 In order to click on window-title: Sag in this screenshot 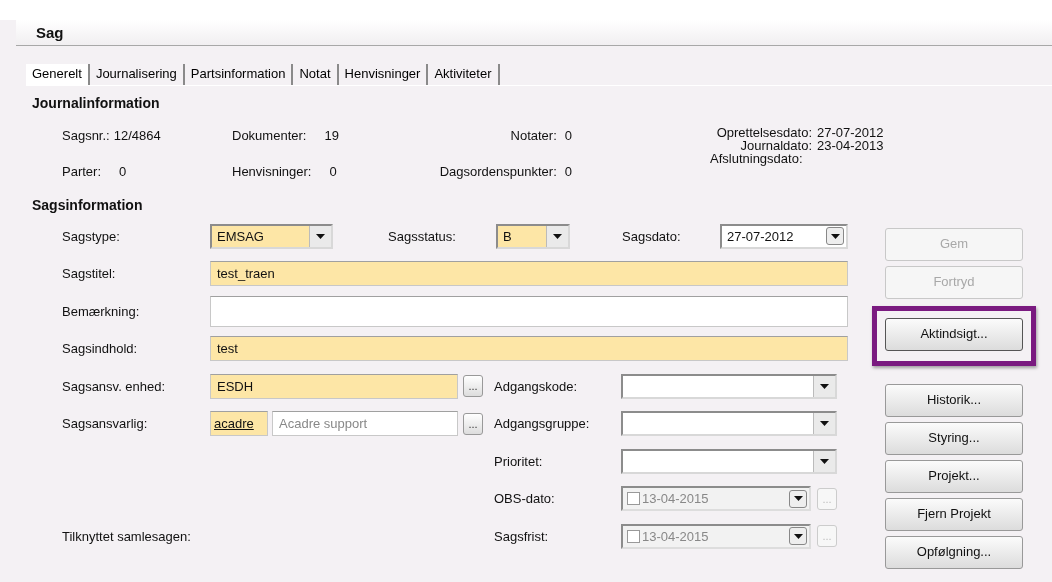, I will do `click(50, 32)`.